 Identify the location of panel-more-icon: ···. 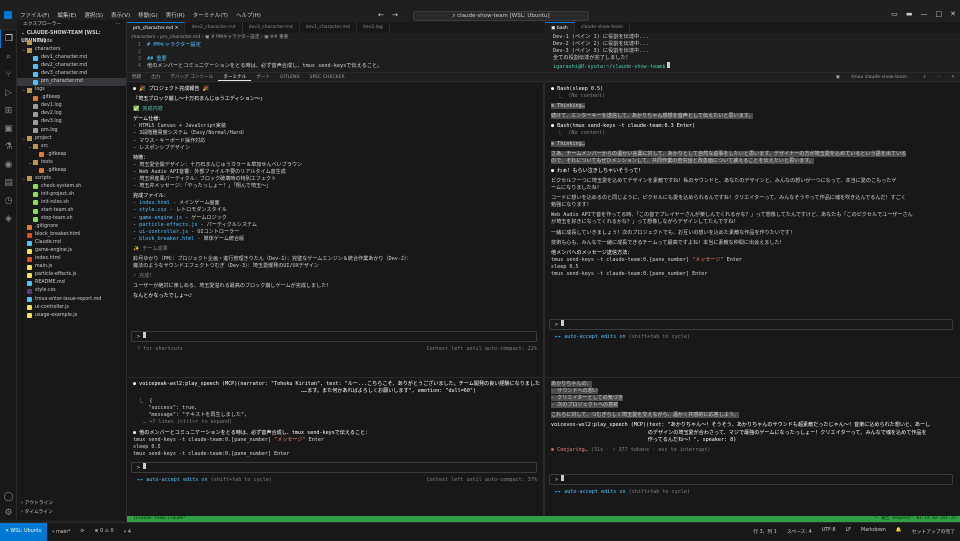
(939, 77).